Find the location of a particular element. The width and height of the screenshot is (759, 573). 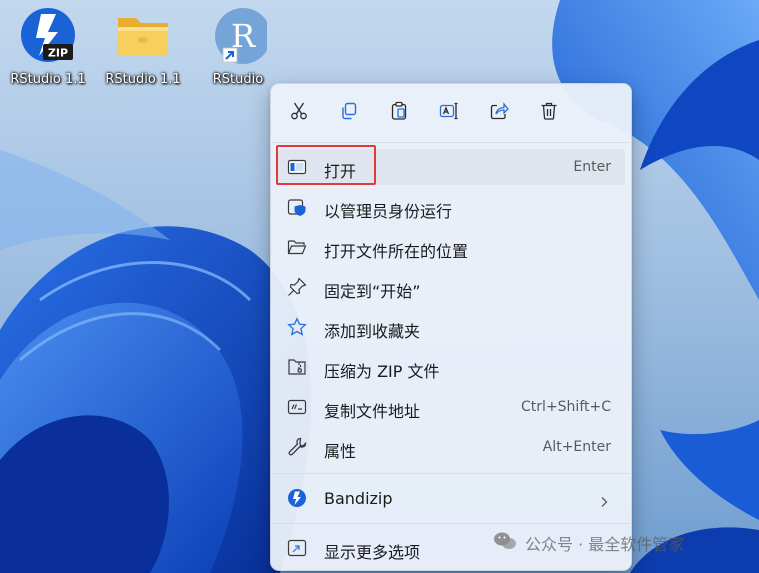

menu-item-add-to-favorites: 添加到收藏夹 is located at coordinates (451, 327).